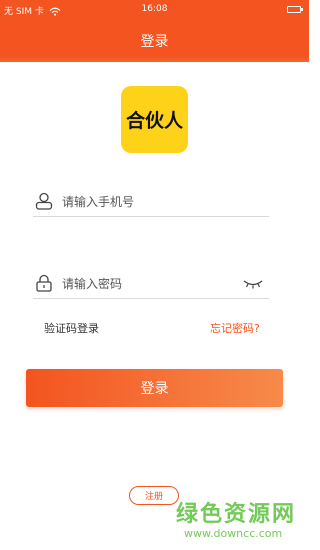  I want to click on eye-closed-icon, so click(253, 284).